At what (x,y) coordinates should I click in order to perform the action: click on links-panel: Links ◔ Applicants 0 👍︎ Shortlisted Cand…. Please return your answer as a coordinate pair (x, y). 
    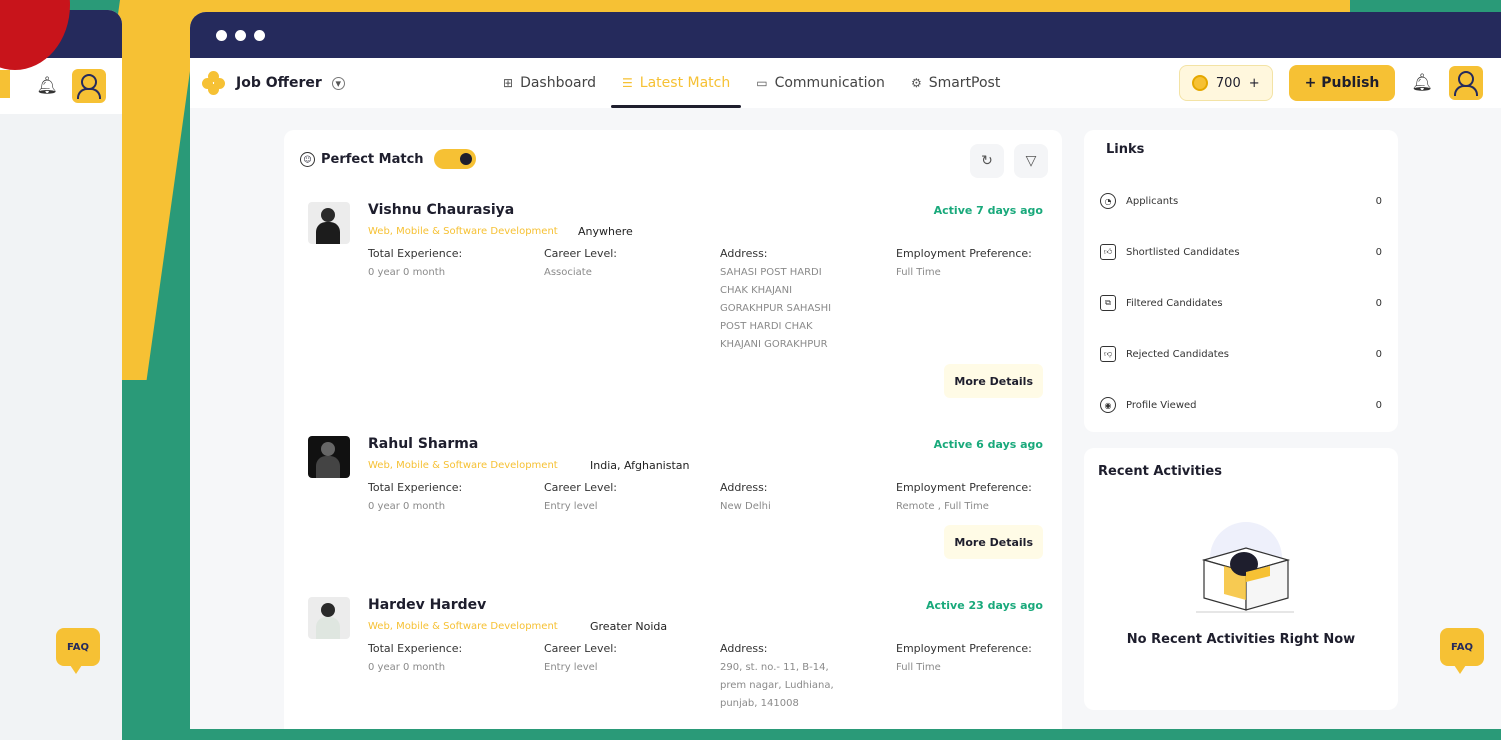
    Looking at the image, I should click on (1241, 281).